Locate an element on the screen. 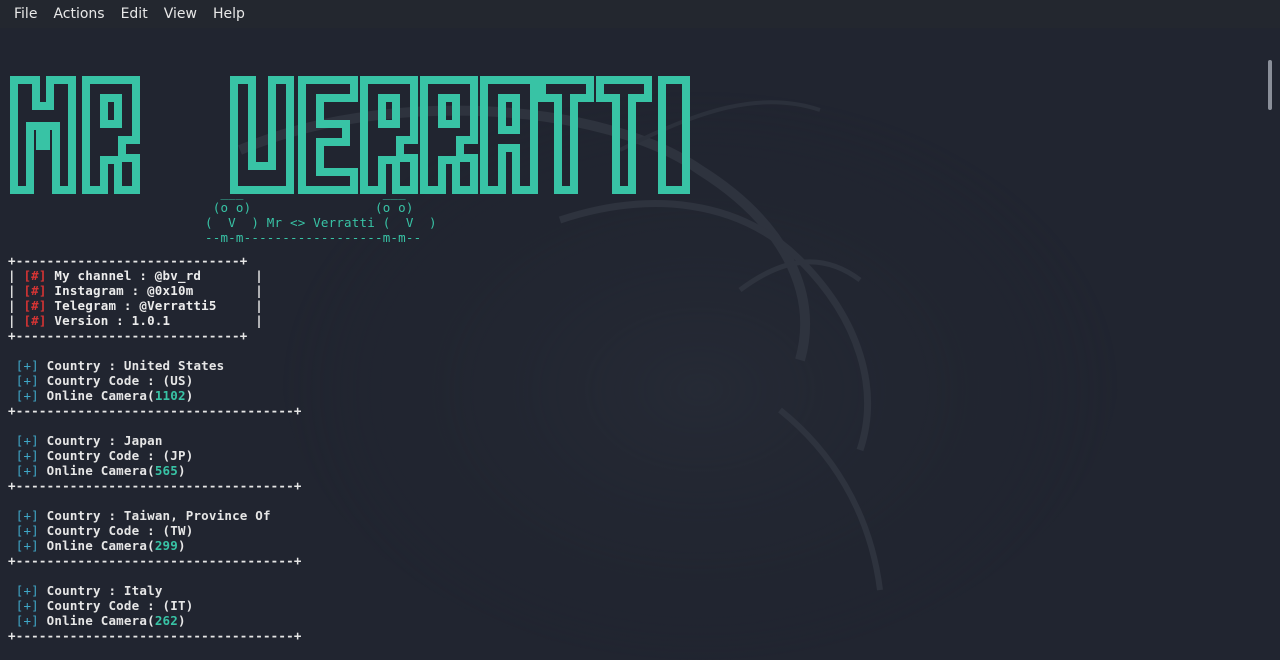 The height and width of the screenshot is (660, 1280). scrollbar-thumb is located at coordinates (1270, 85).